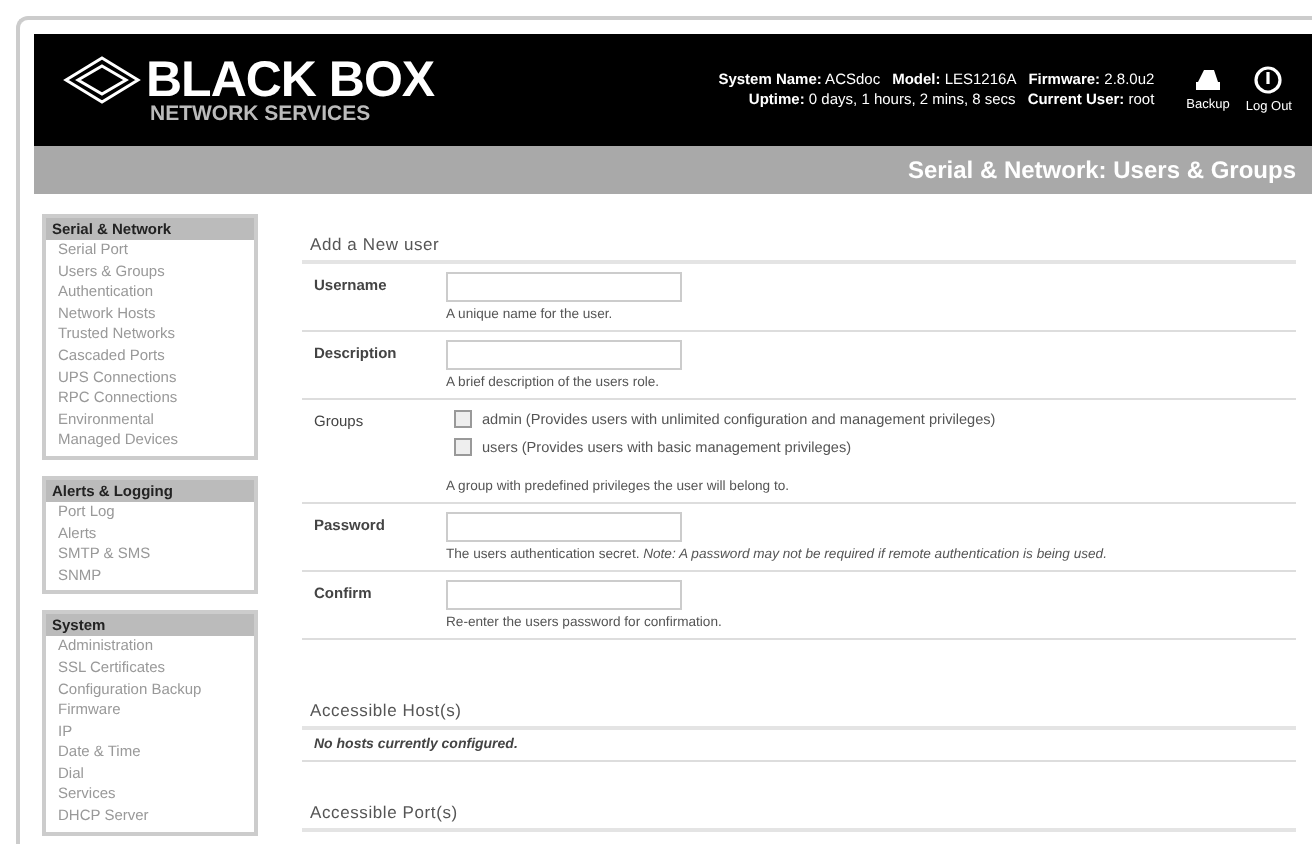  I want to click on section-heading: Accessible Host(s), so click(799, 705).